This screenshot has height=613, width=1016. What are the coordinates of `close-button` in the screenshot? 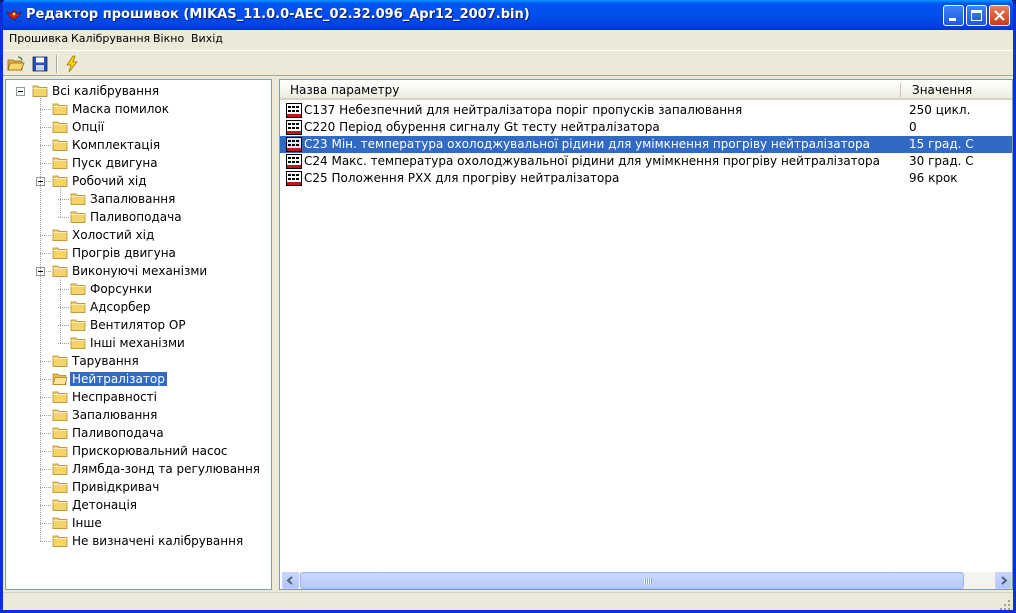 It's located at (999, 15).